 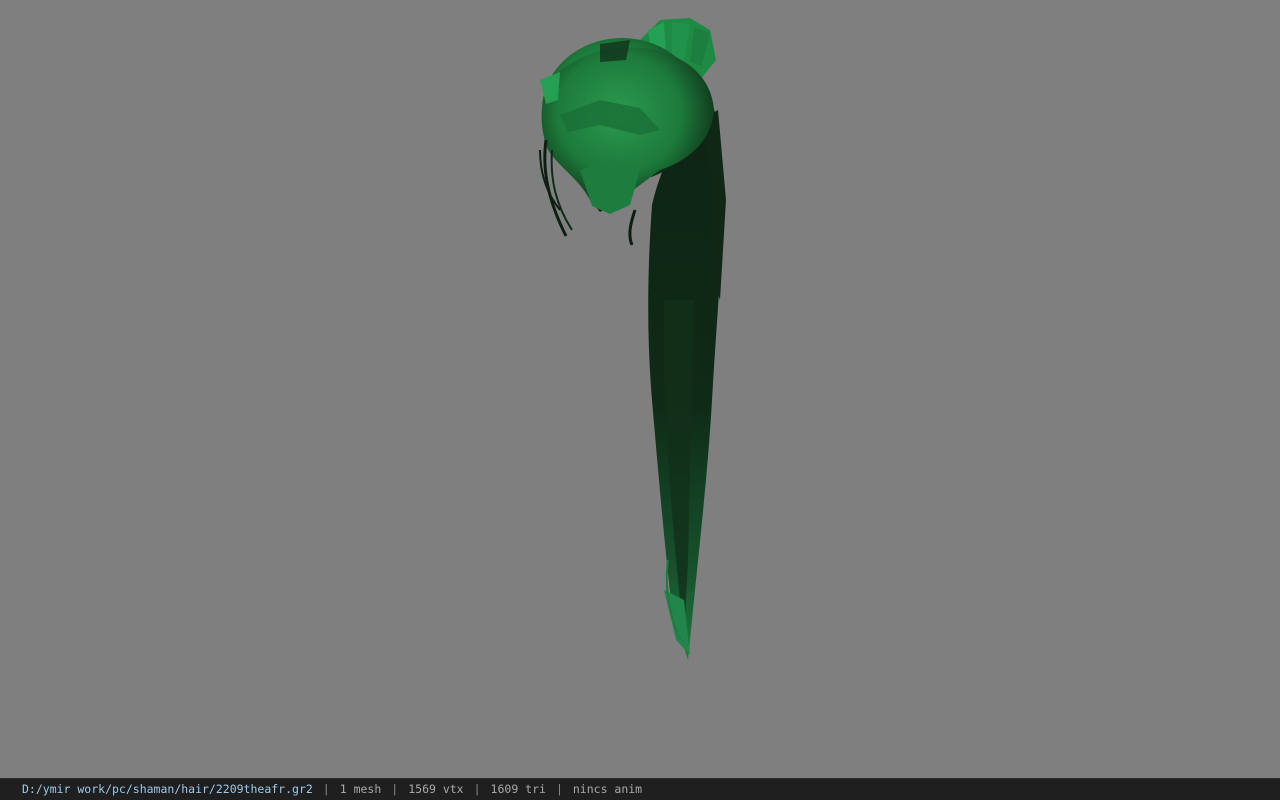 What do you see at coordinates (518, 789) in the screenshot?
I see `triangle-count: 1609 tri` at bounding box center [518, 789].